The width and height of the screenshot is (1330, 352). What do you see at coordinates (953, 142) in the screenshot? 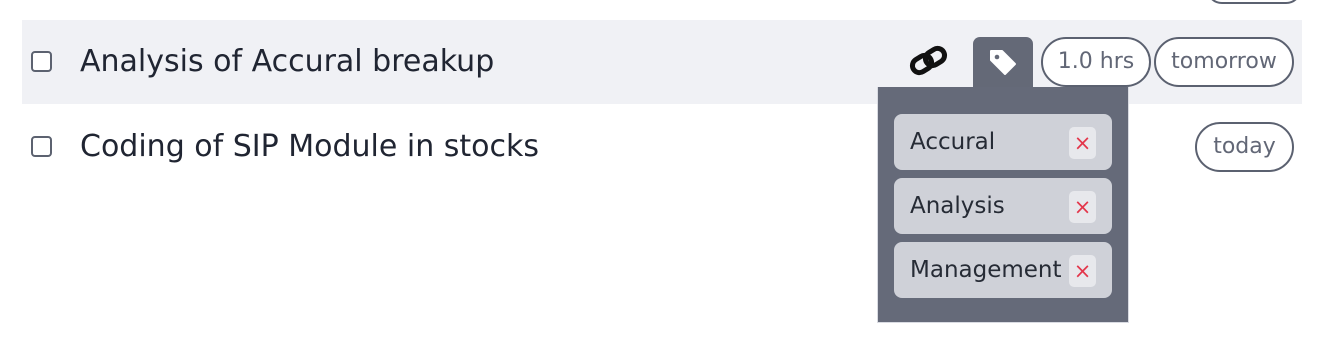
I see `tag-label: Accural` at bounding box center [953, 142].